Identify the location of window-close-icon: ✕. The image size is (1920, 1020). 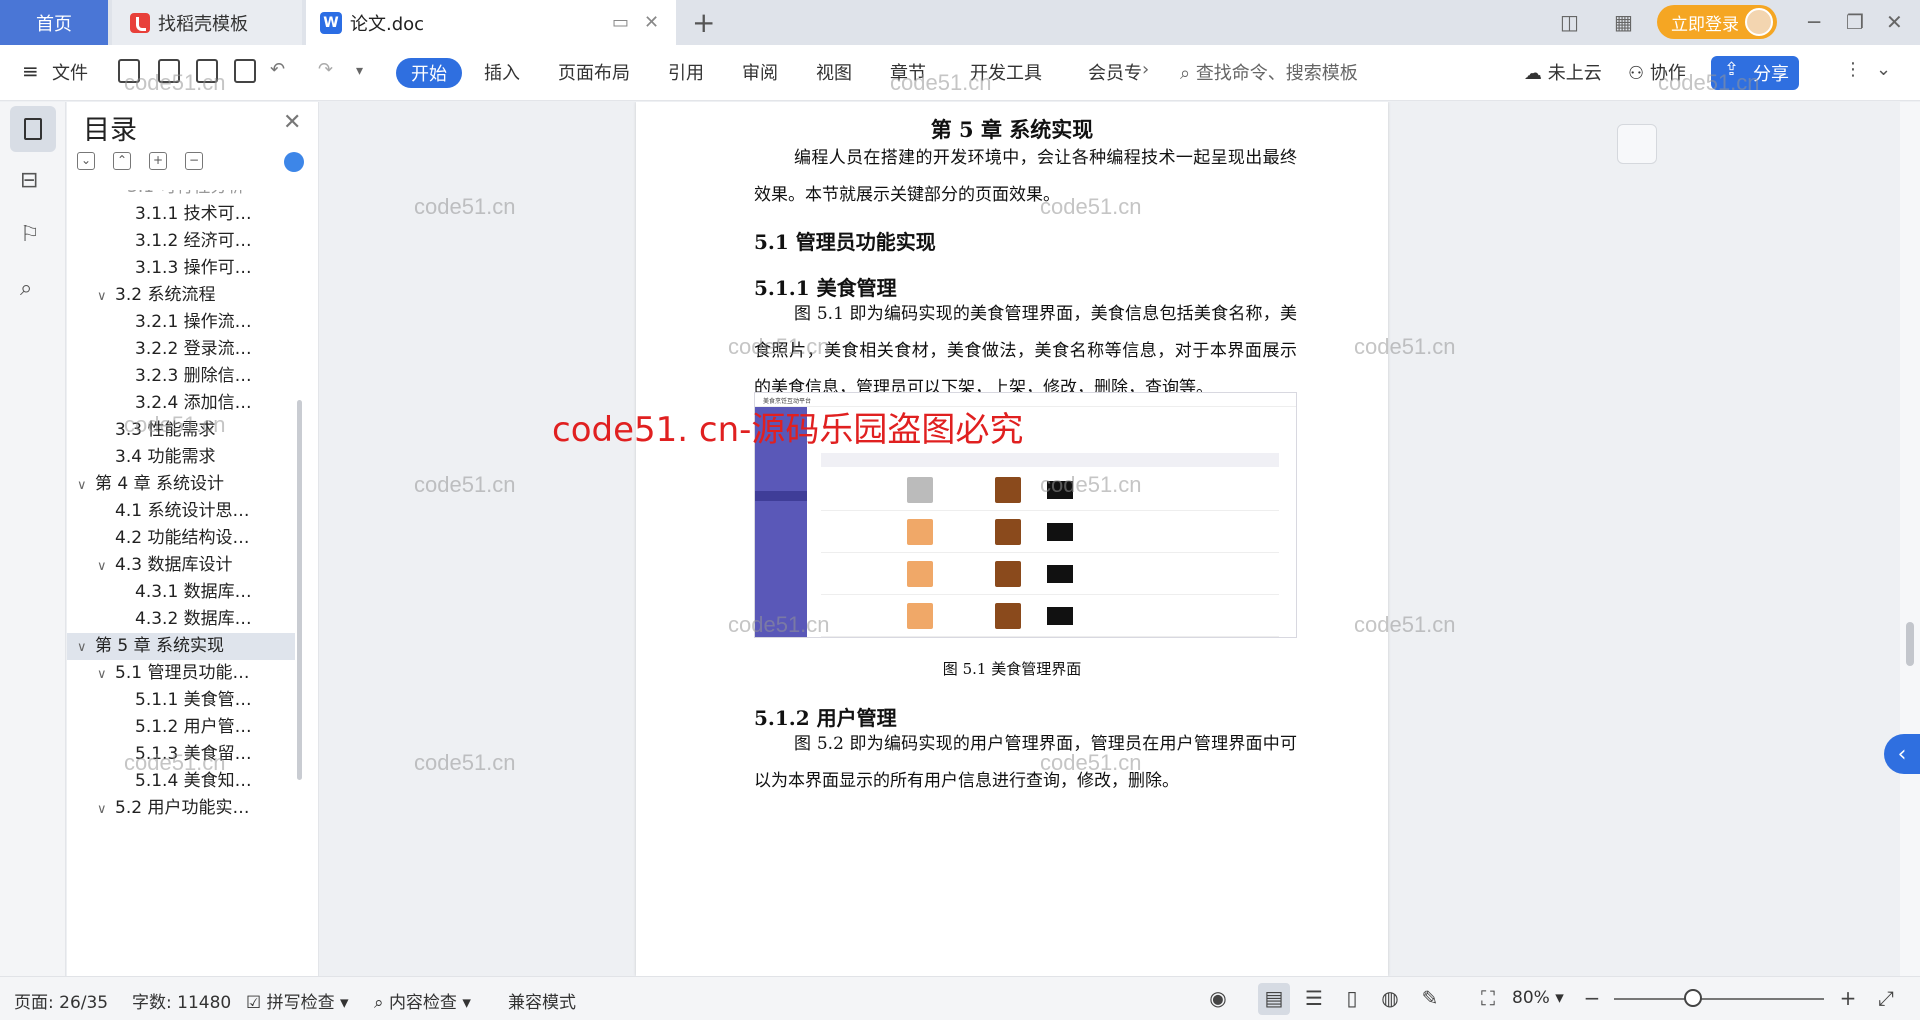
(1894, 22).